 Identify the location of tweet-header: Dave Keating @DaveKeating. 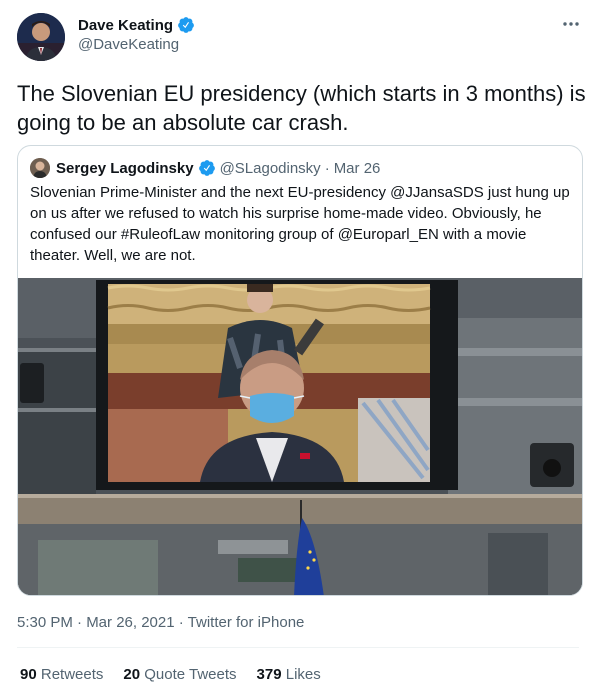
(299, 38).